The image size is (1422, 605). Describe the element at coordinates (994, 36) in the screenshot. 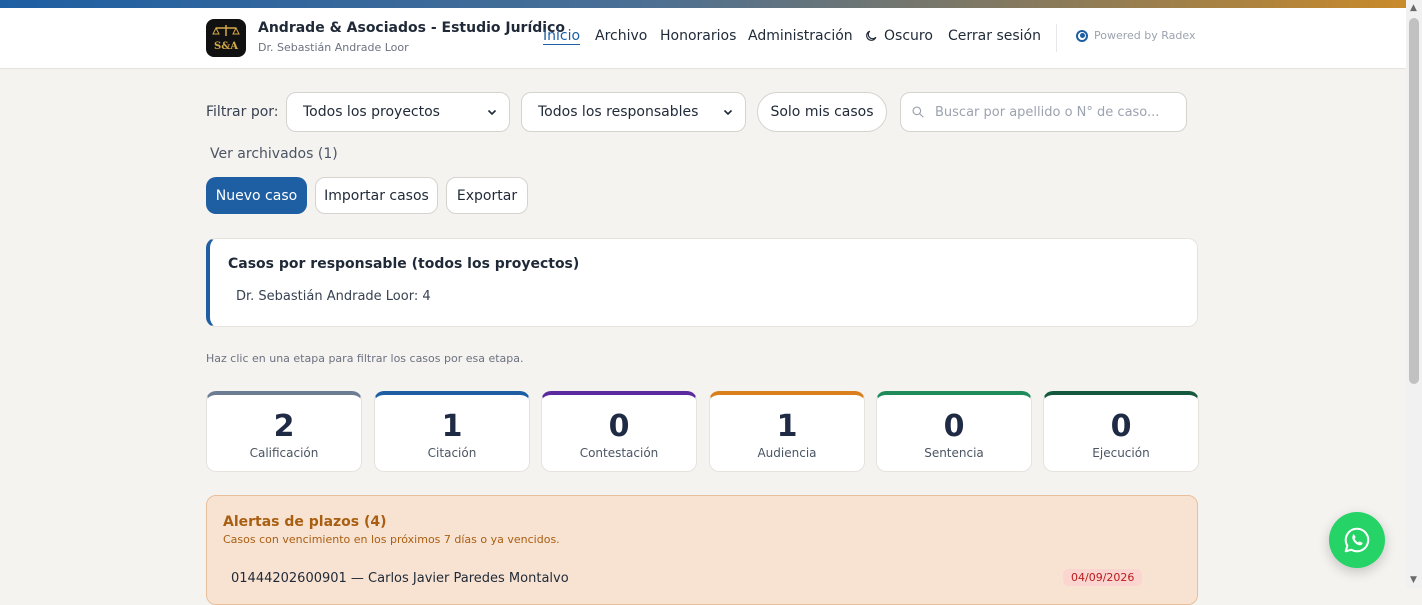

I see `logout-link: Cerrar sesión` at that location.